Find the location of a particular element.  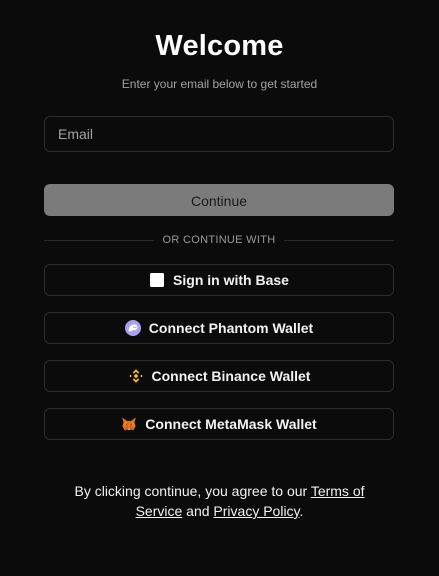

or-divider: OR CONTINUE WITH is located at coordinates (219, 240).